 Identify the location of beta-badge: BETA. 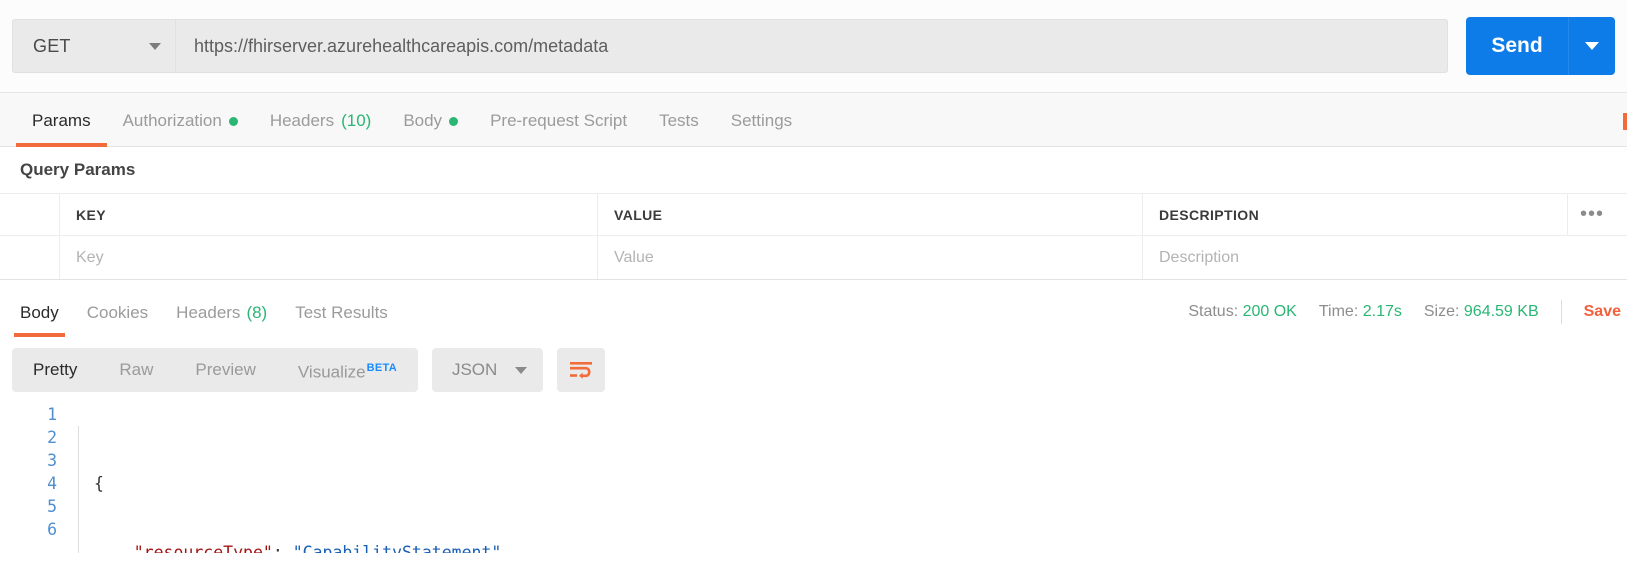
(381, 367).